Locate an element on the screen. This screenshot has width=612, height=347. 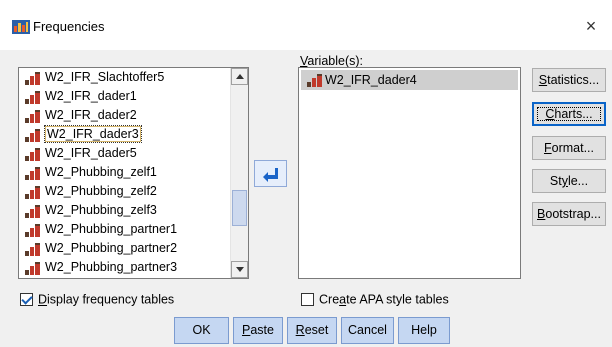
help-button: Help is located at coordinates (424, 330).